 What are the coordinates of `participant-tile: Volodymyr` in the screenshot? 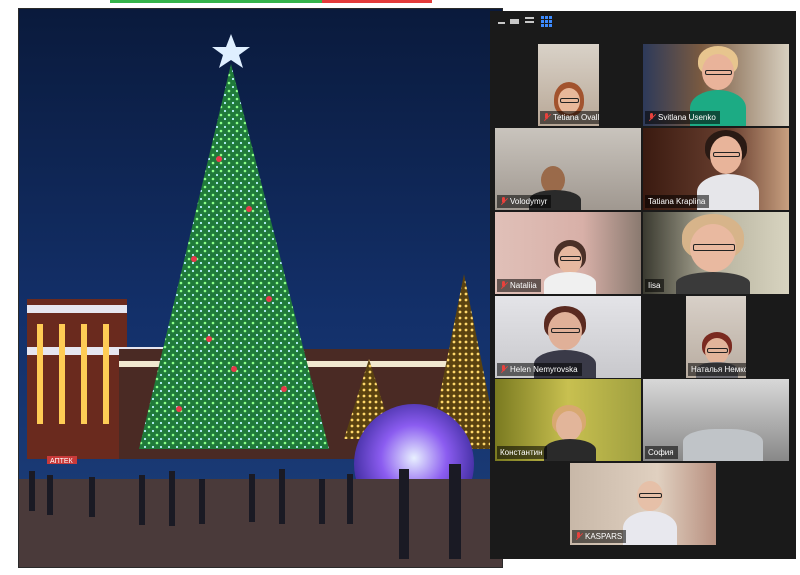 It's located at (568, 169).